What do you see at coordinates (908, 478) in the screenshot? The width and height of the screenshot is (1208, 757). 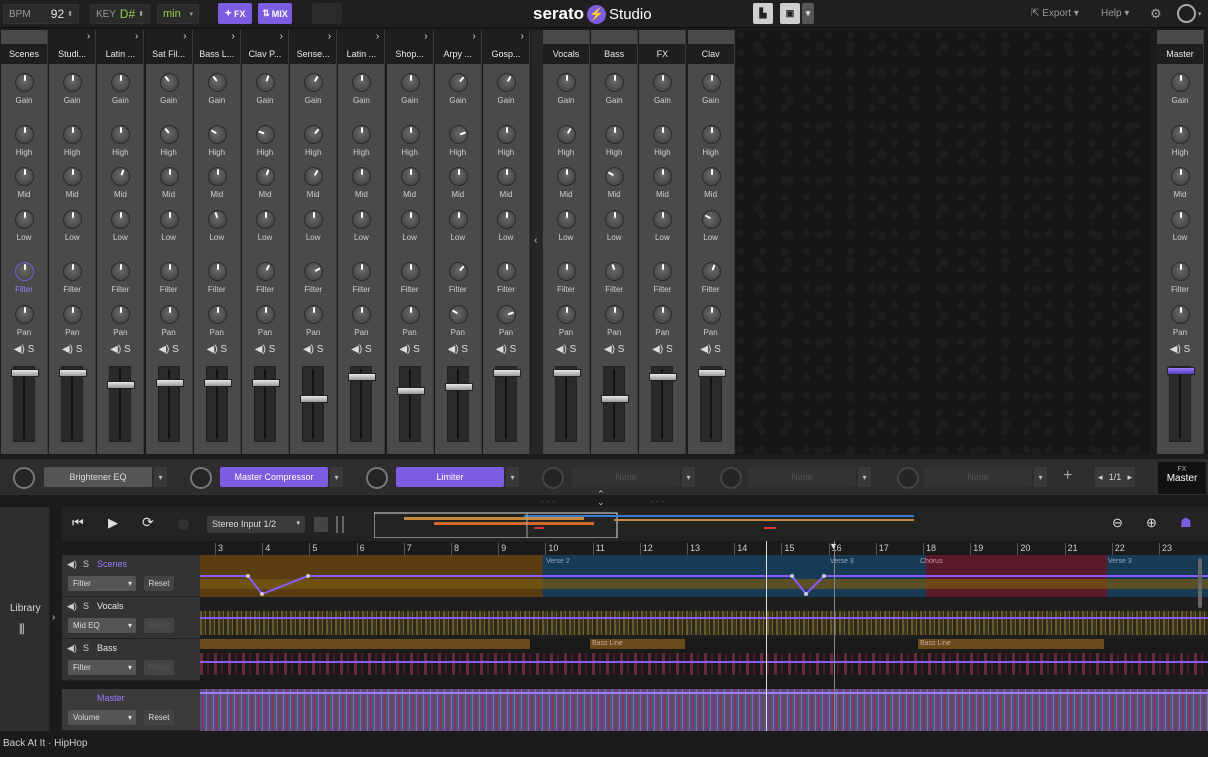 I see `fx-slot-6-knob` at bounding box center [908, 478].